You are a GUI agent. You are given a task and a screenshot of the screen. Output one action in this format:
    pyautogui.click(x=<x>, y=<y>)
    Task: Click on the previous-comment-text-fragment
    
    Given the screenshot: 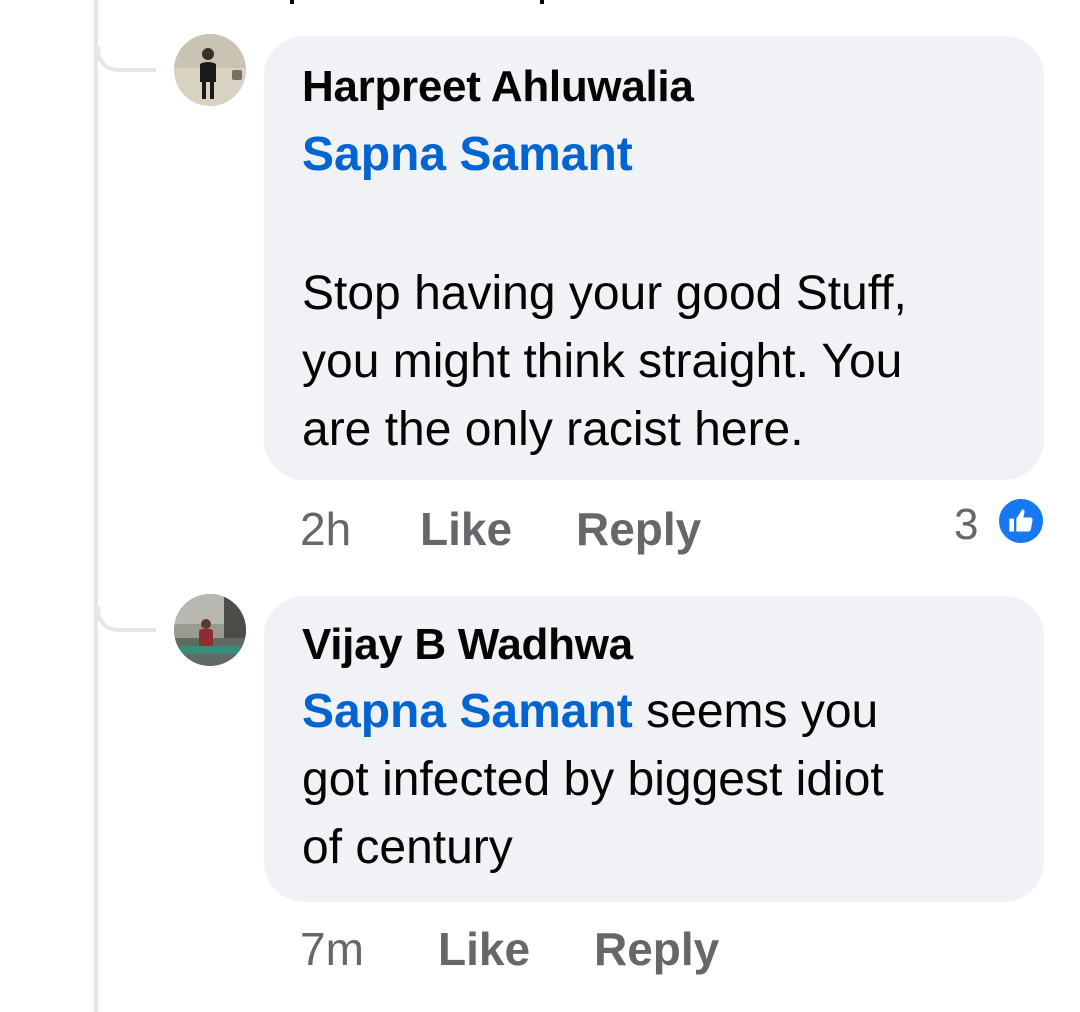 What is the action you would take?
    pyautogui.click(x=420, y=2)
    